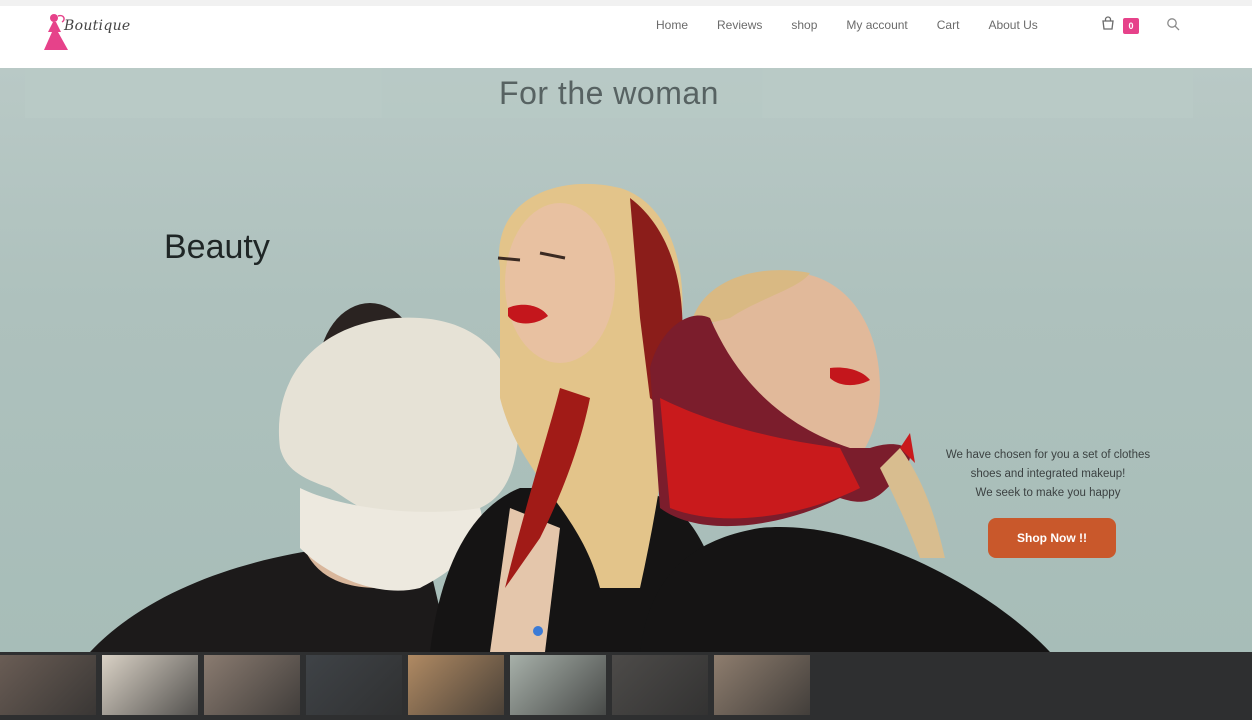 Image resolution: width=1252 pixels, height=720 pixels. I want to click on shopping-bag-icon, so click(1108, 23).